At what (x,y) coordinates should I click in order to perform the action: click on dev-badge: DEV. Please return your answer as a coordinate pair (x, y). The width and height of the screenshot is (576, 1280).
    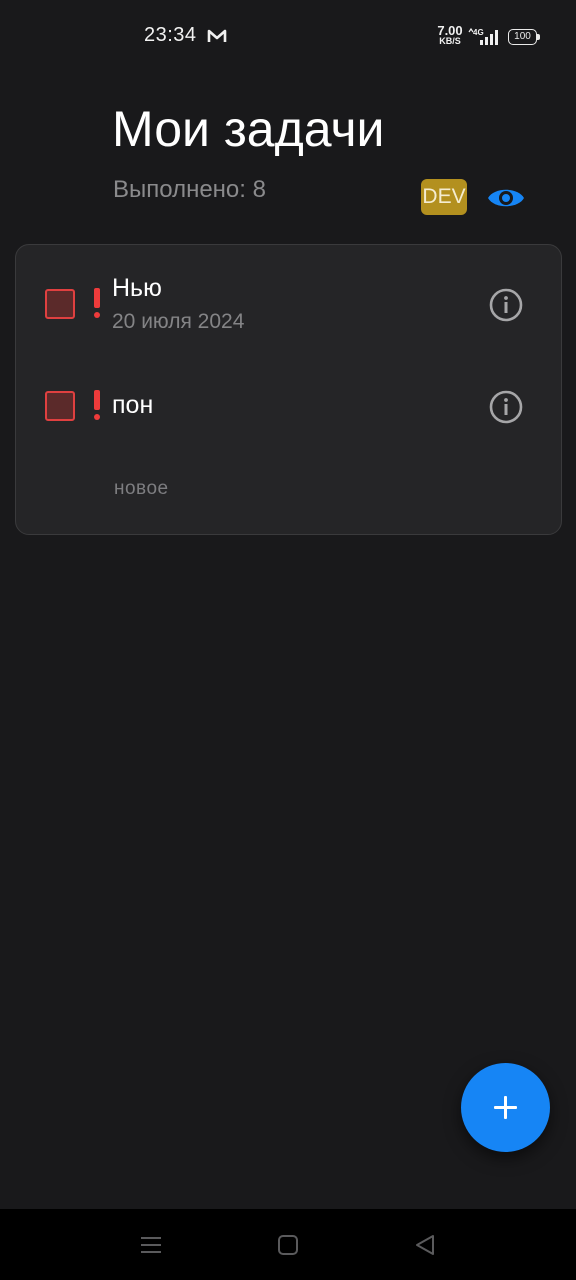
    Looking at the image, I should click on (444, 197).